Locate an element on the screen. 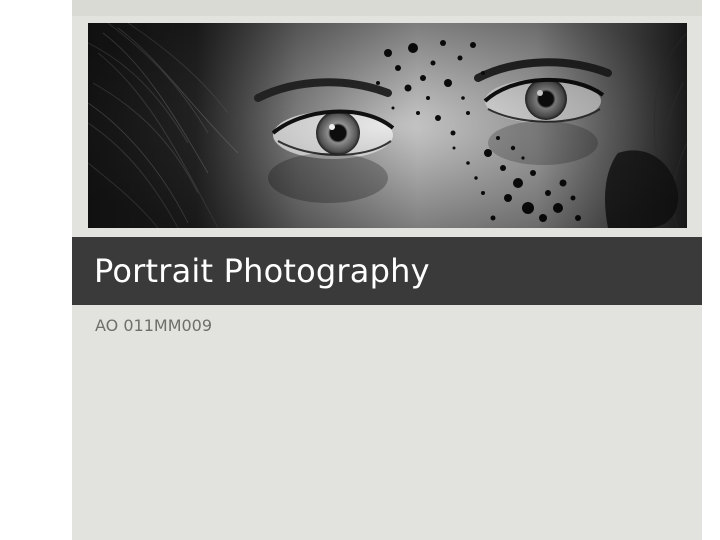  title-band: Portrait Photography is located at coordinates (387, 271).